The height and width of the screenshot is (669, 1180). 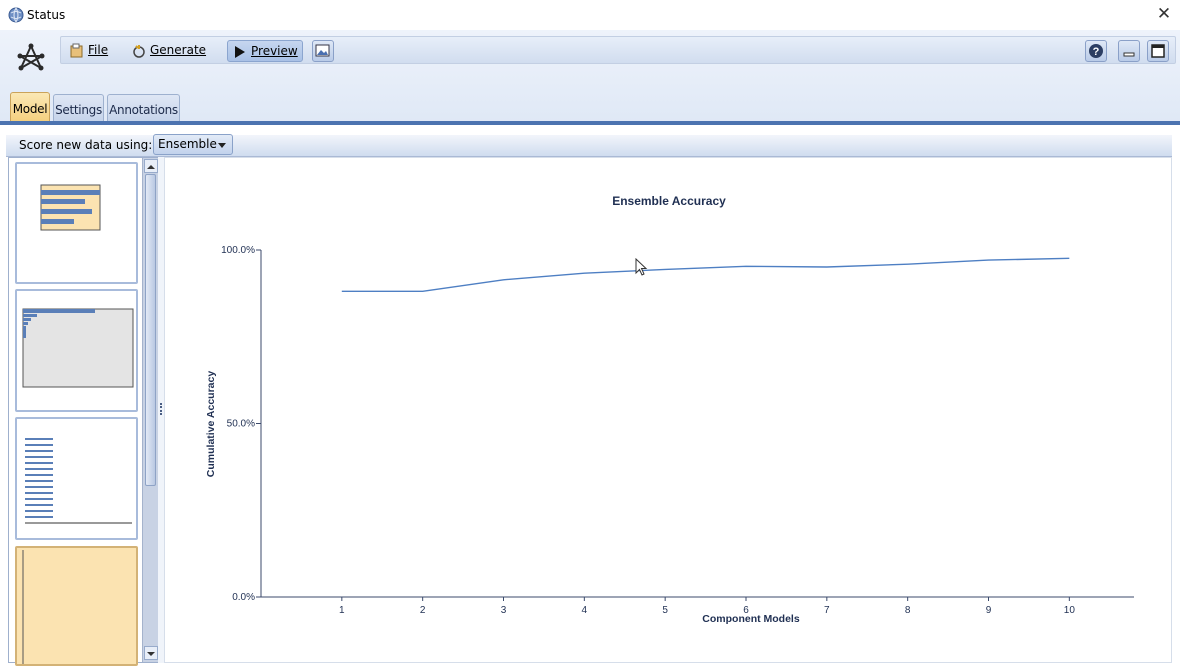 I want to click on x-tick-label: 7, so click(x=827, y=610).